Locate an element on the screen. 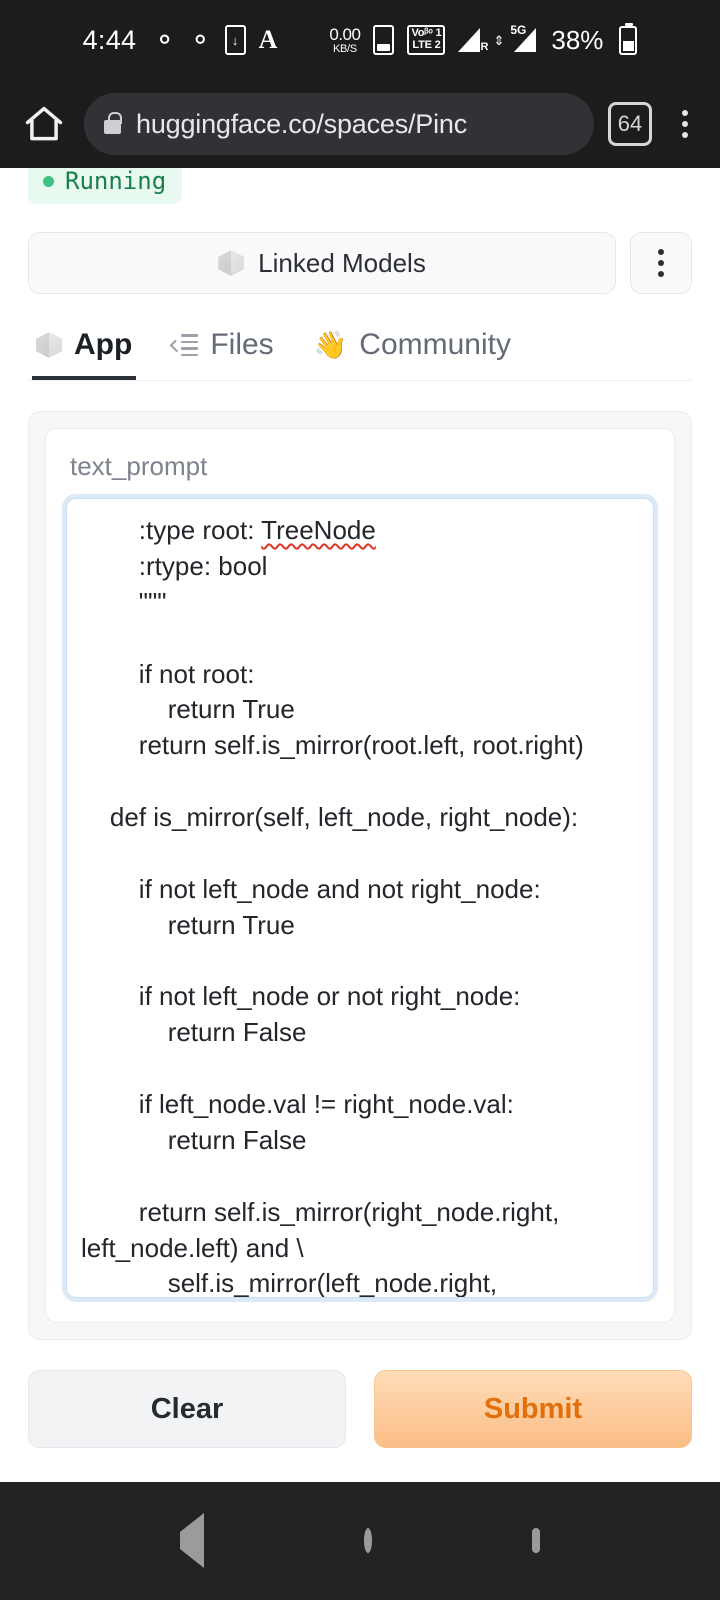 The image size is (720, 1600). gmail-icon-2: ⚬ is located at coordinates (200, 40).